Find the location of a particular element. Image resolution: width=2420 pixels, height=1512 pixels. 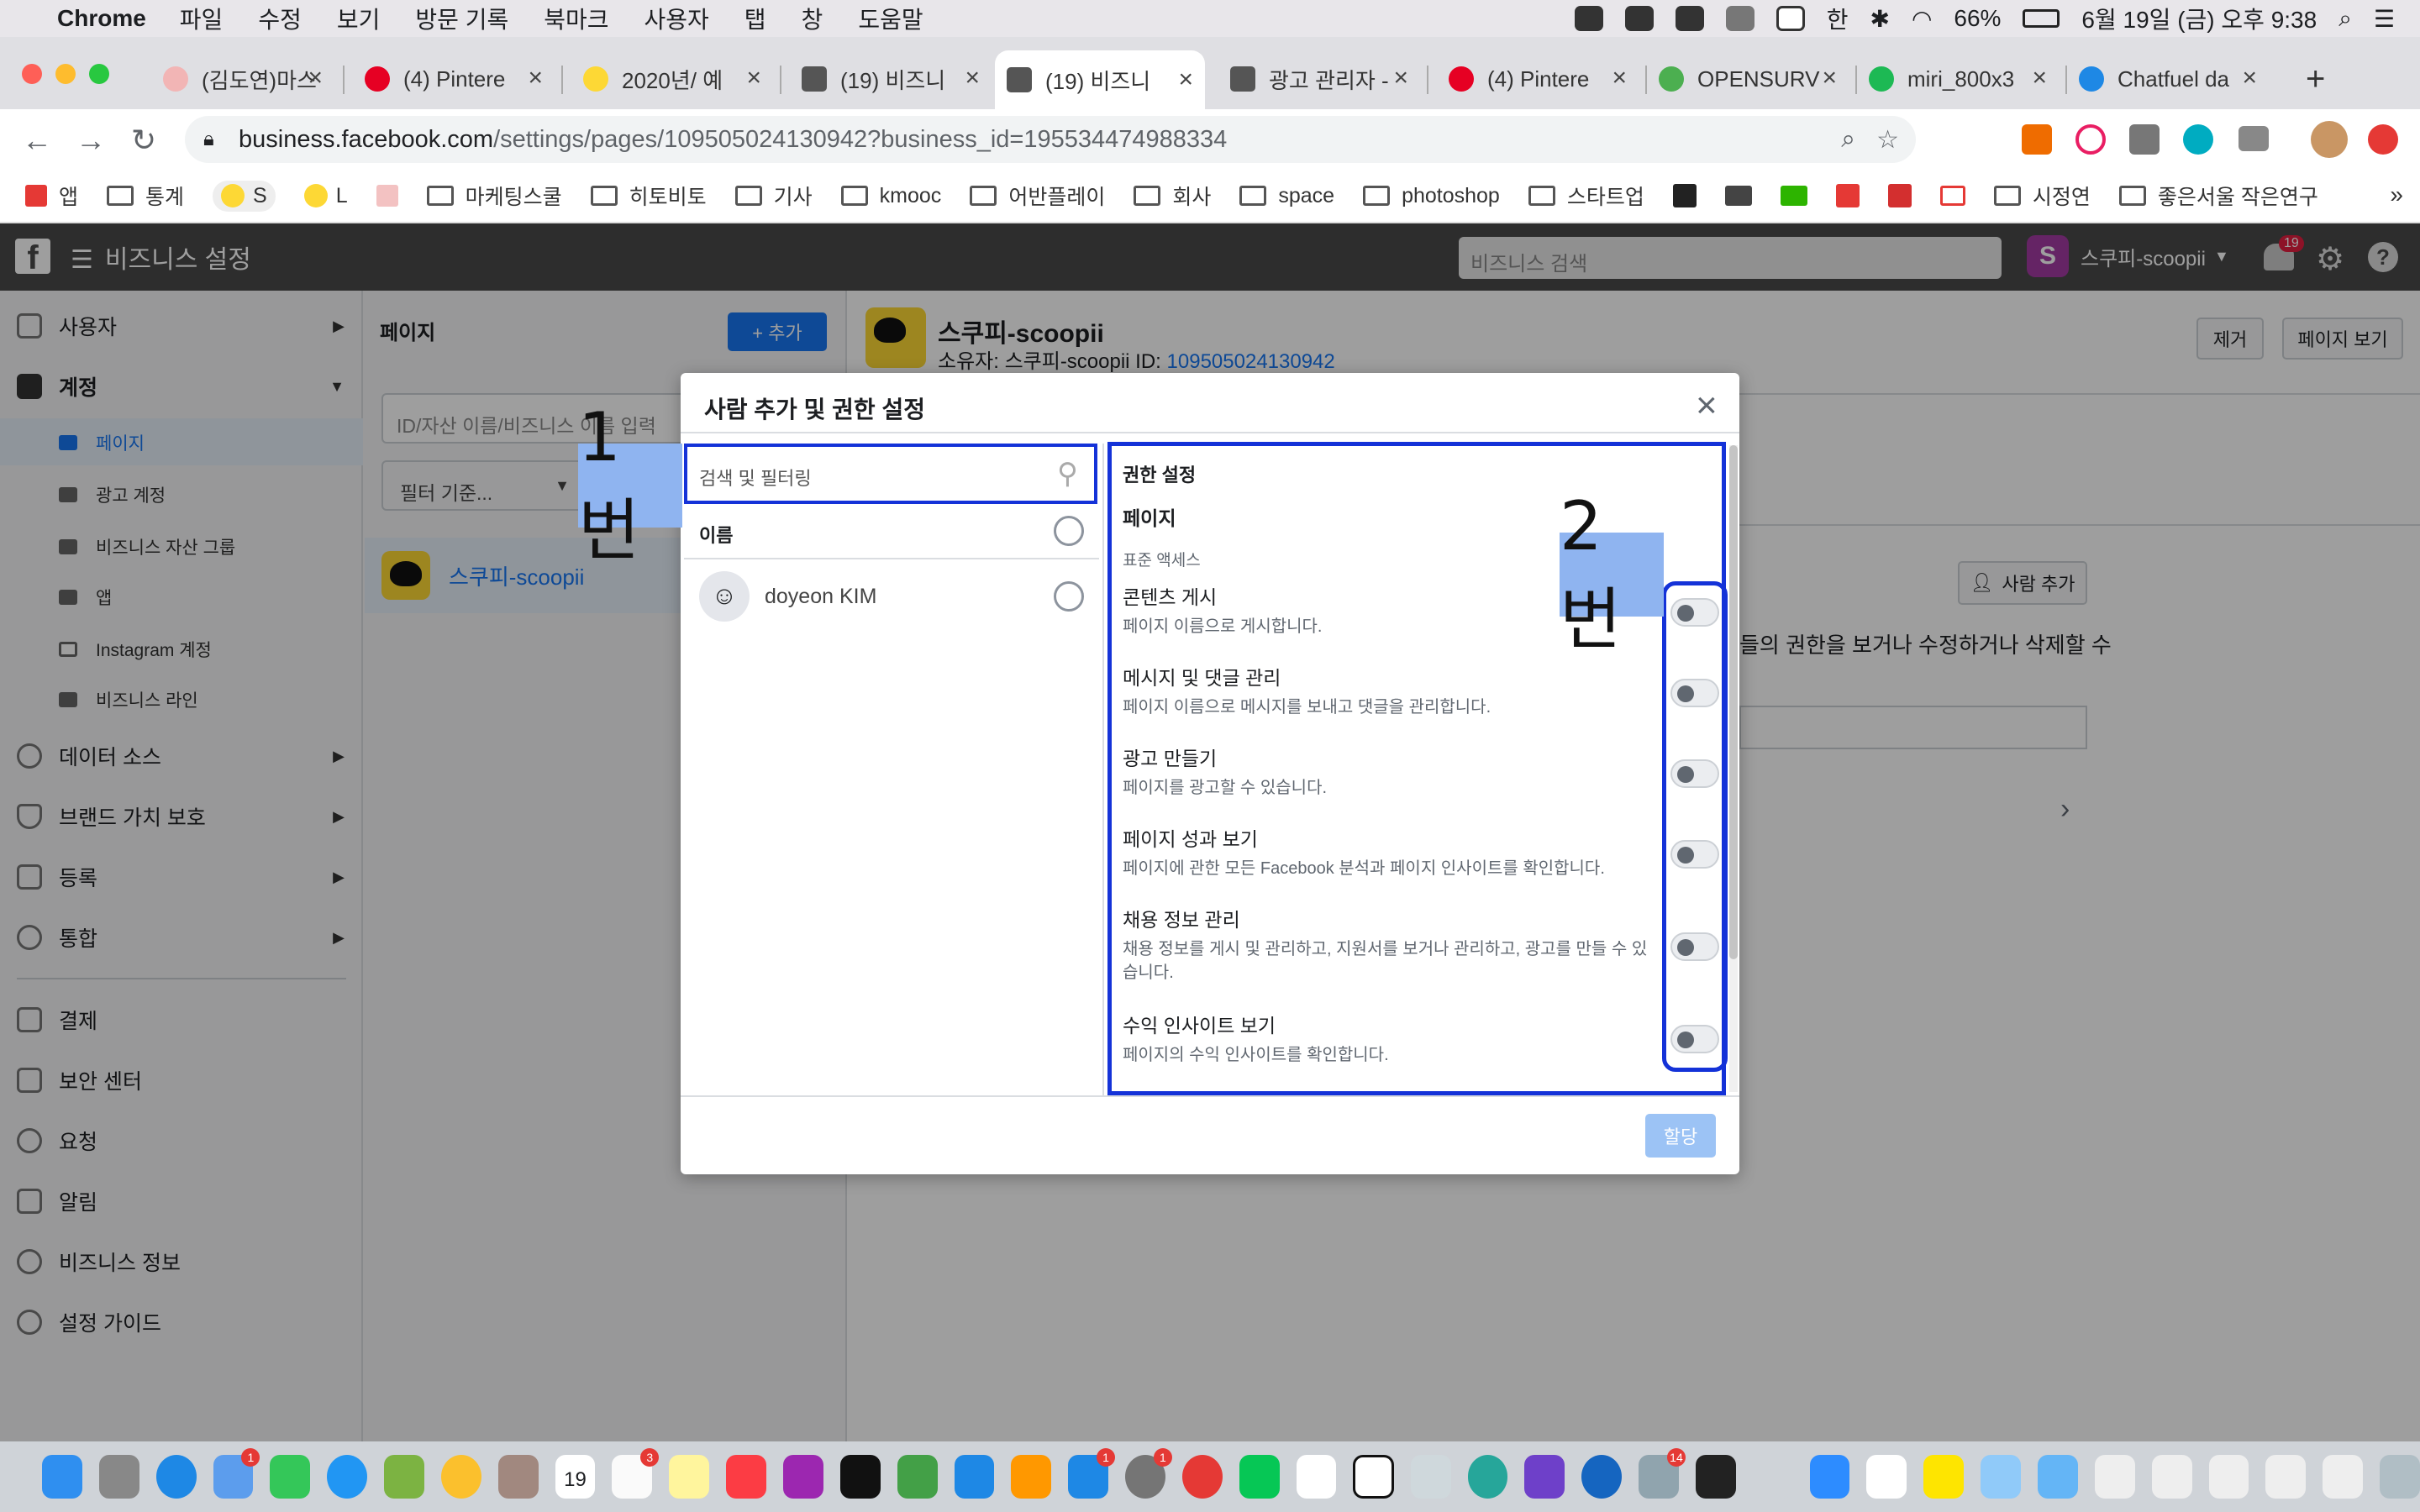

bluetooth-icon: ✱ is located at coordinates (1879, 19).